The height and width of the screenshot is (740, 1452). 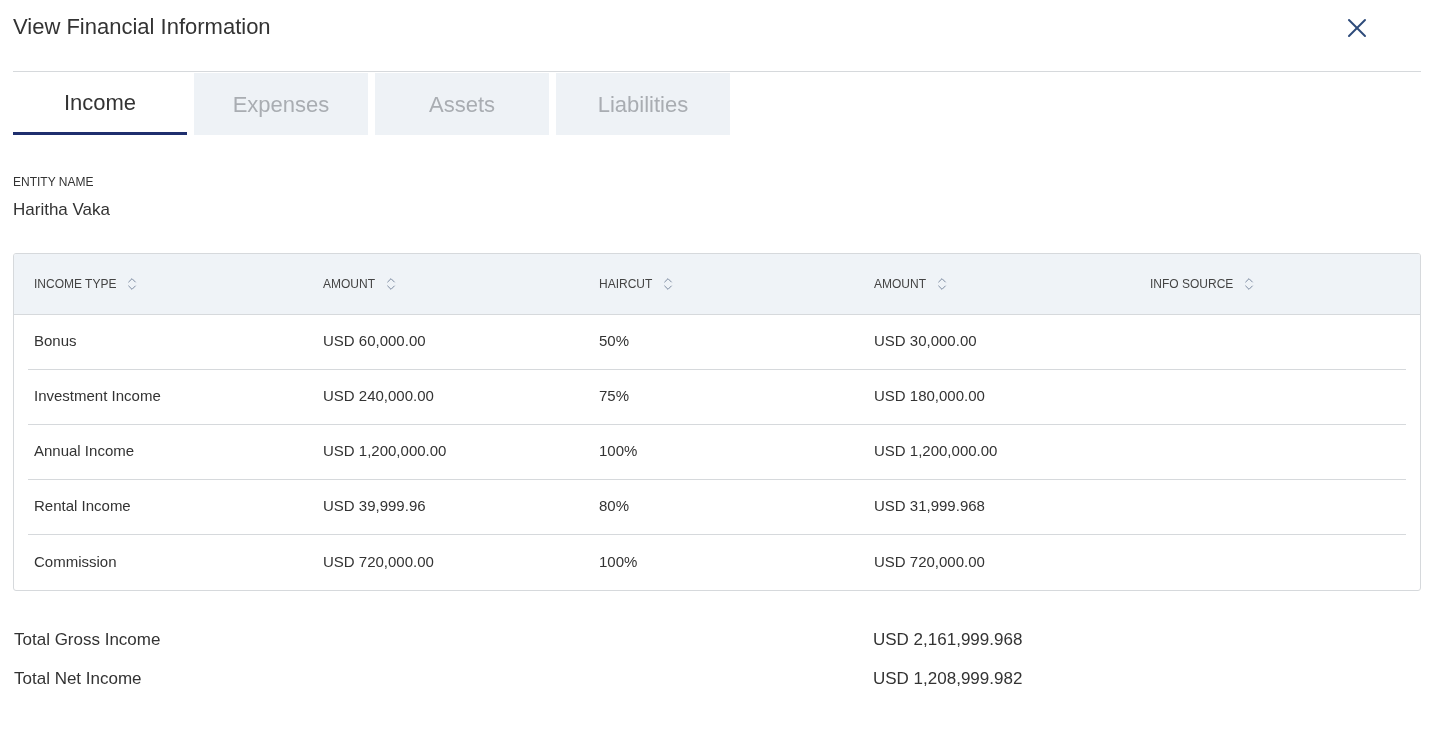 What do you see at coordinates (948, 639) in the screenshot?
I see `total-value: USD 2,161,999.968` at bounding box center [948, 639].